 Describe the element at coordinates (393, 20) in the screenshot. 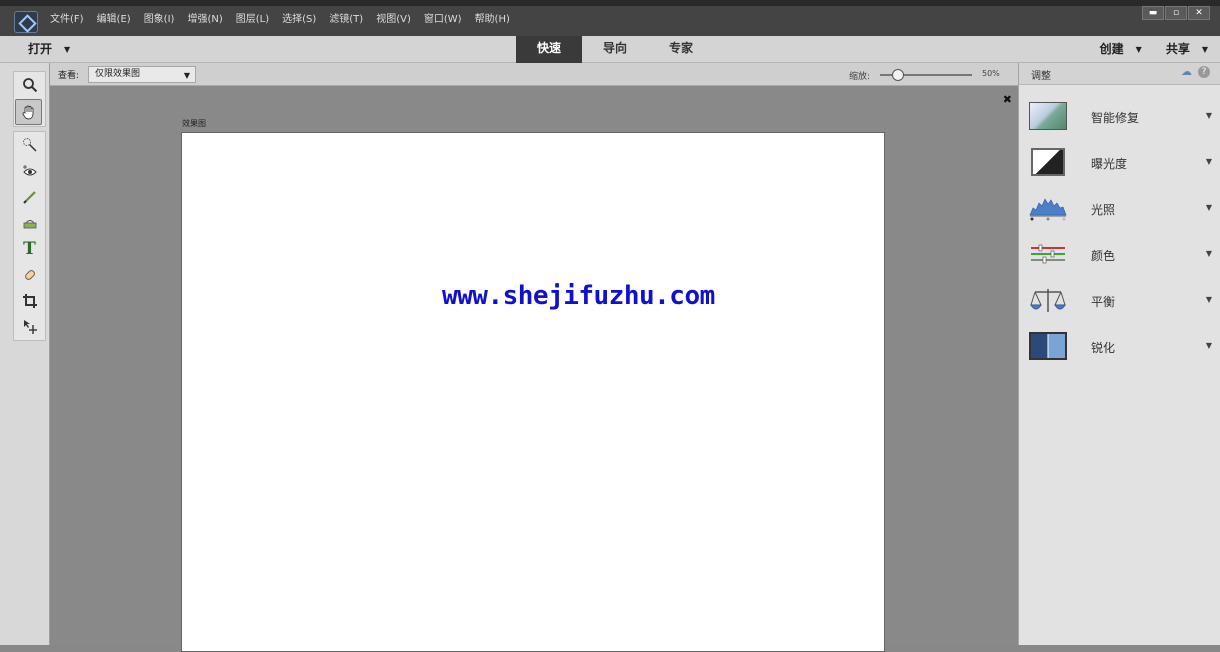

I see `menu-view: 视图(V)` at that location.